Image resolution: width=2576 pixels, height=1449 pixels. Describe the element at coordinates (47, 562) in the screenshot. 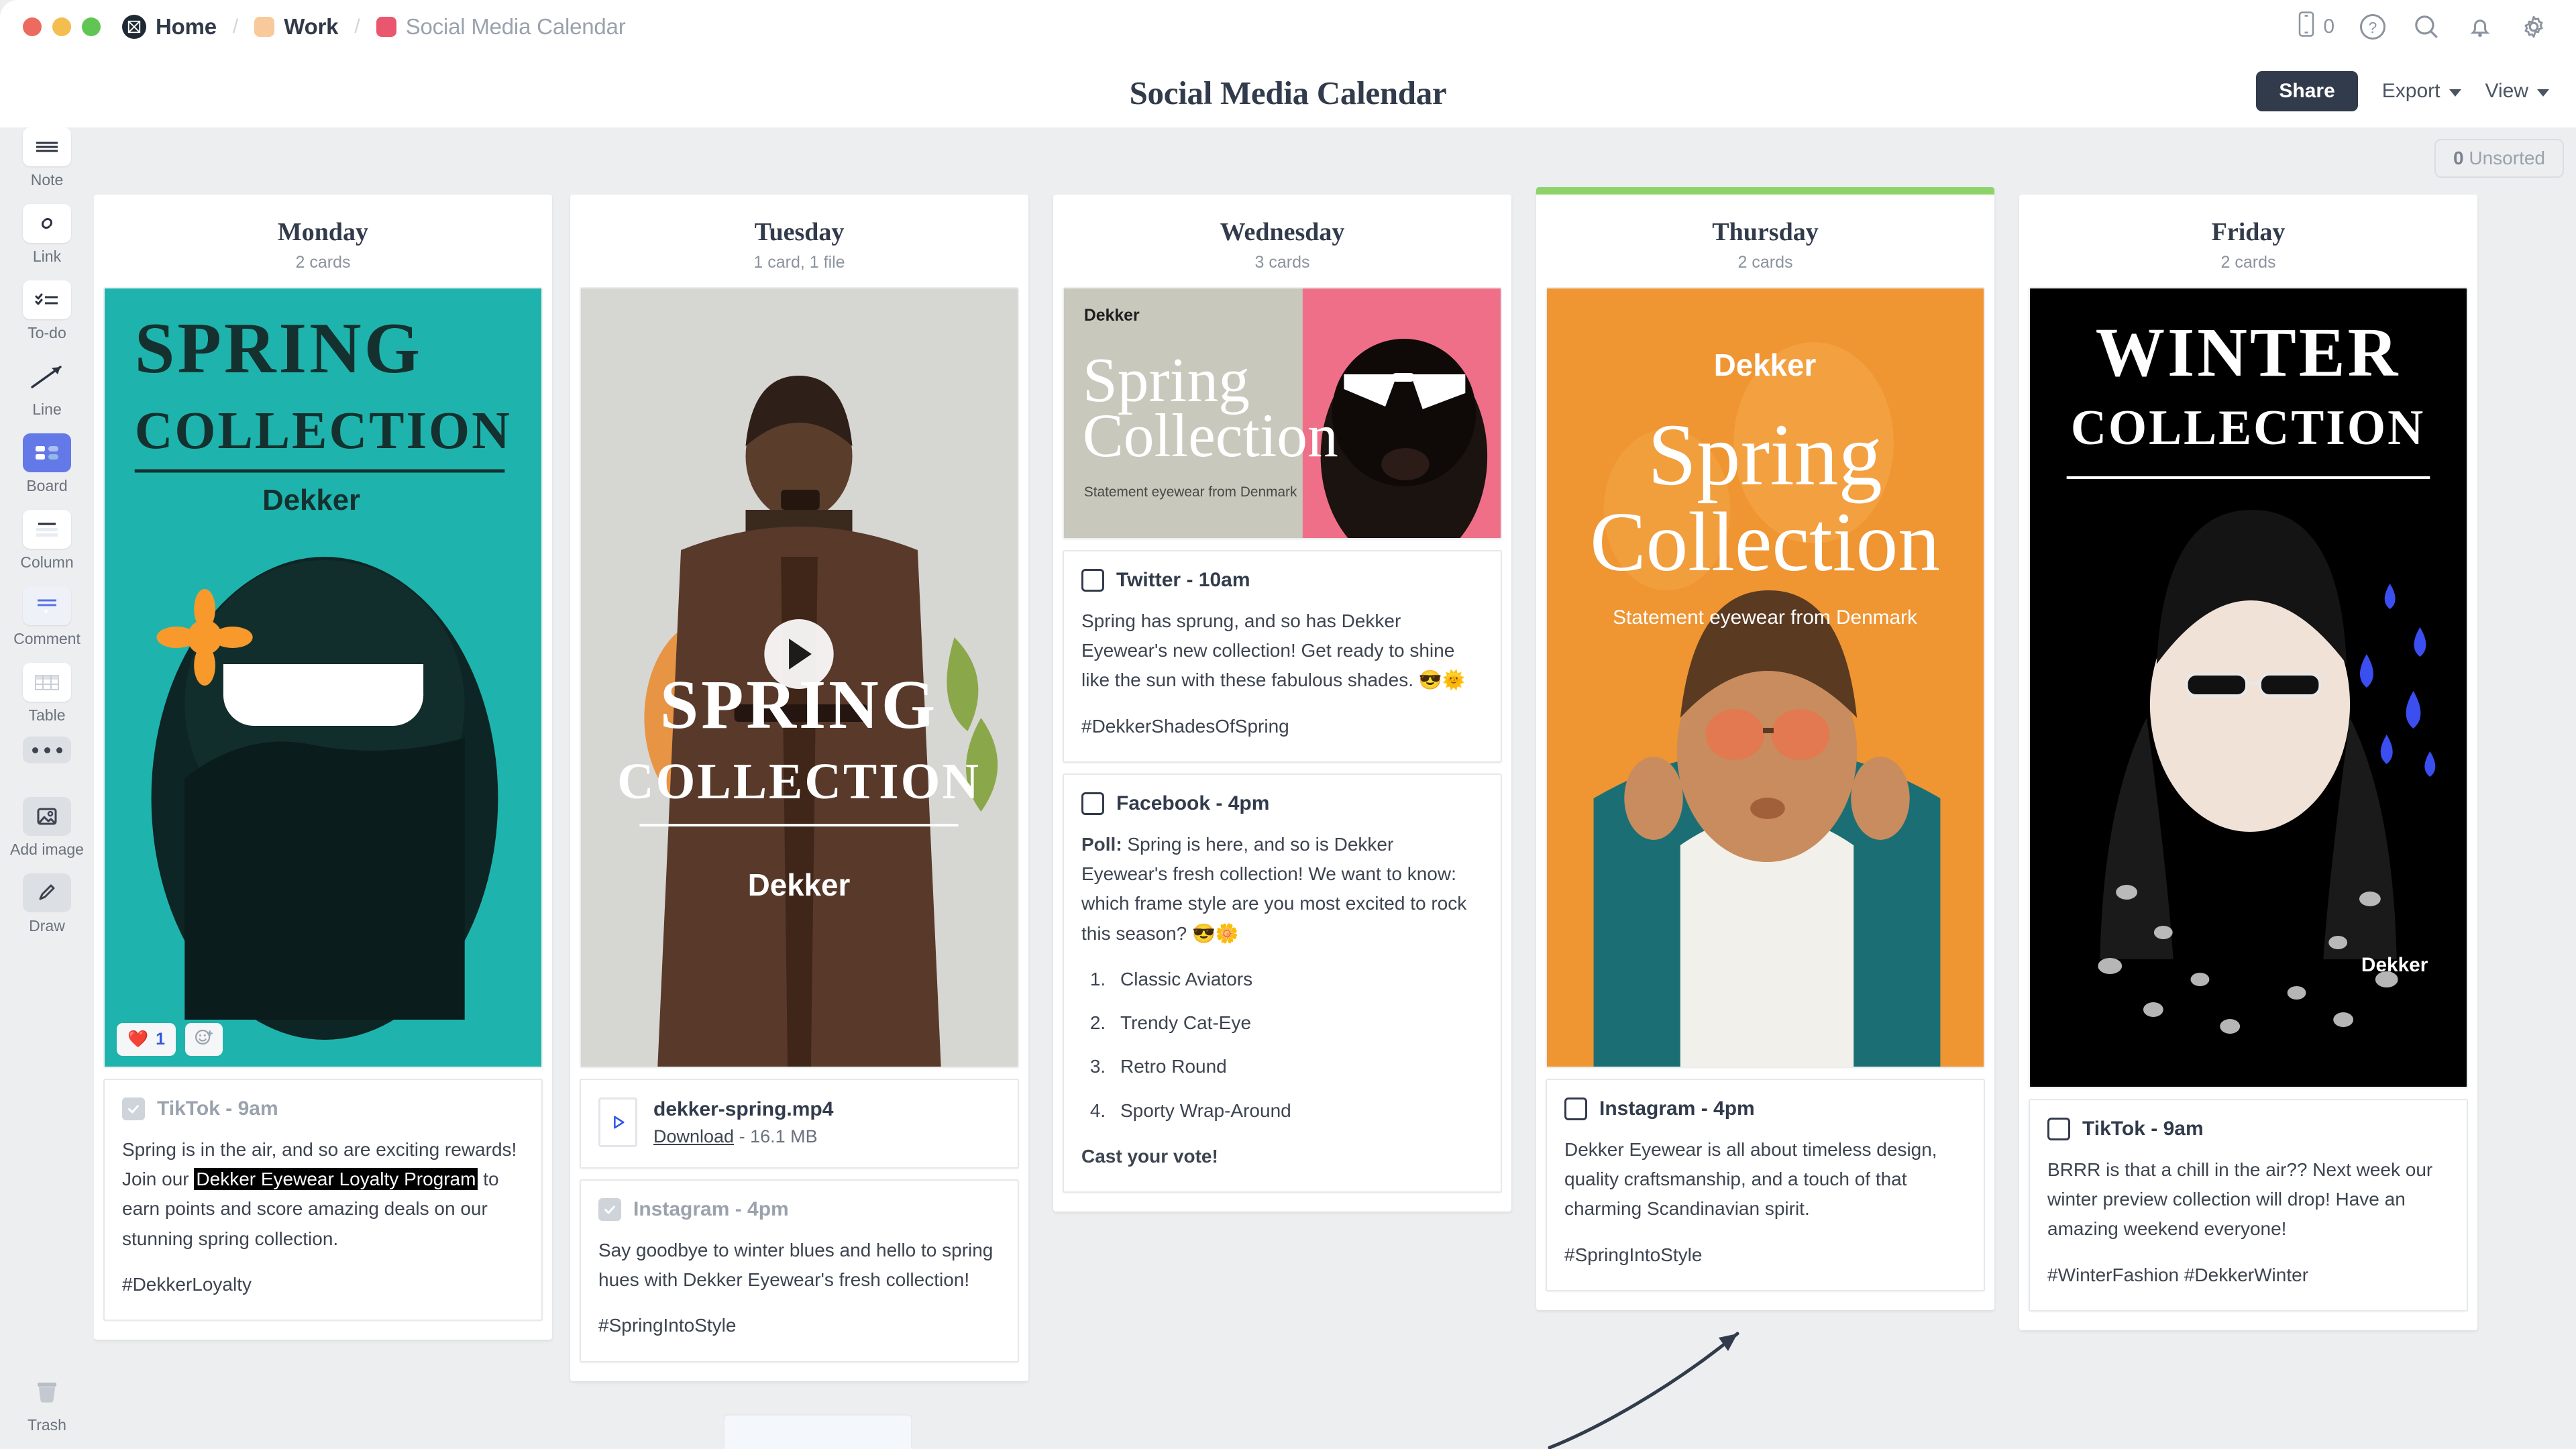

I see `sidebar-label-column: Column` at that location.